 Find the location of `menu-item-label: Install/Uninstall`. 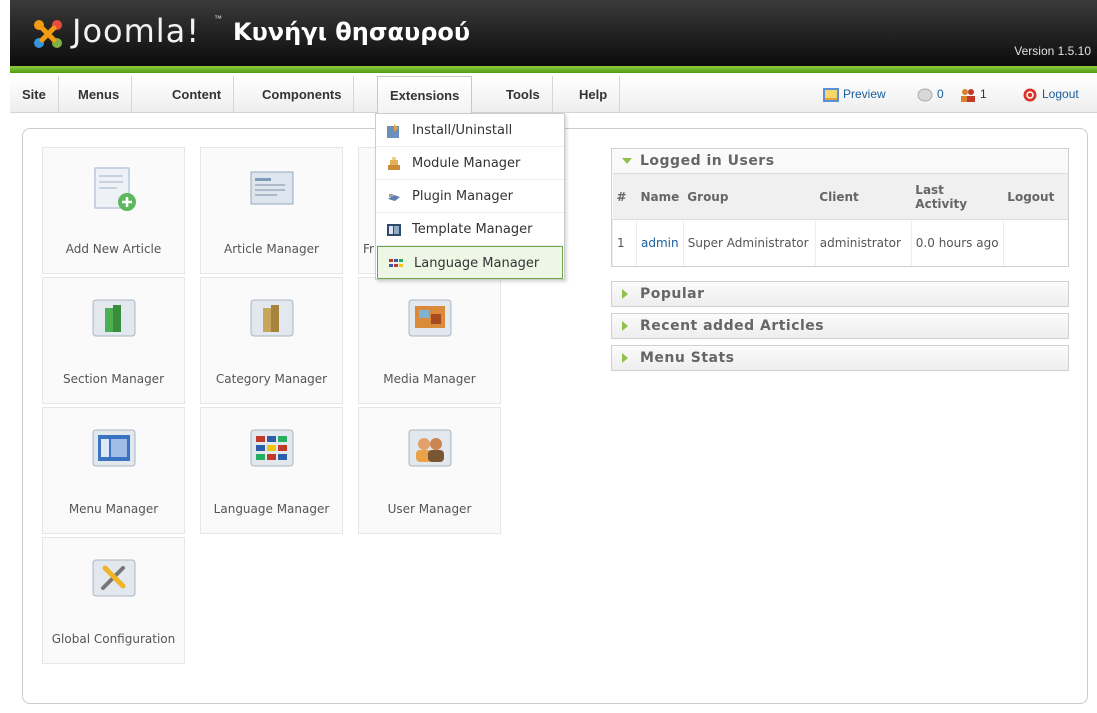

menu-item-label: Install/Uninstall is located at coordinates (462, 130).